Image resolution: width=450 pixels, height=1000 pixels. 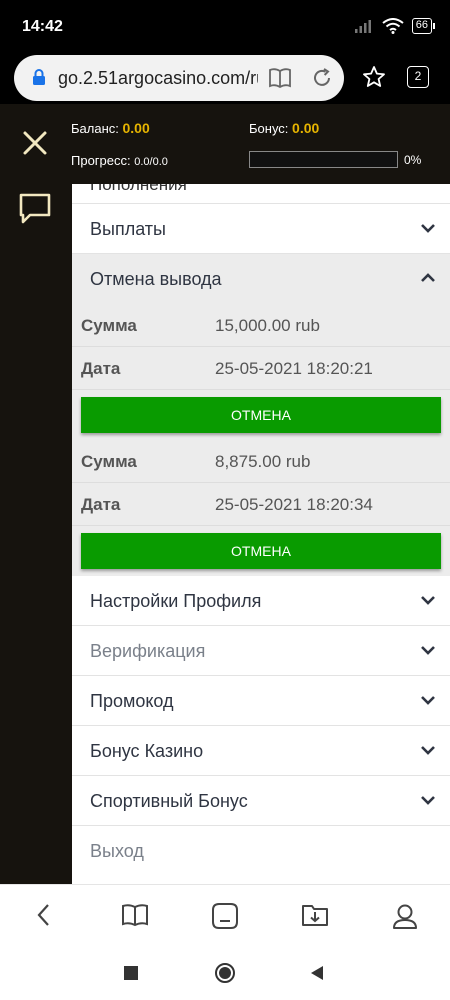 I want to click on menu-item-profile-settings: Настройки Профиля, so click(x=261, y=601).